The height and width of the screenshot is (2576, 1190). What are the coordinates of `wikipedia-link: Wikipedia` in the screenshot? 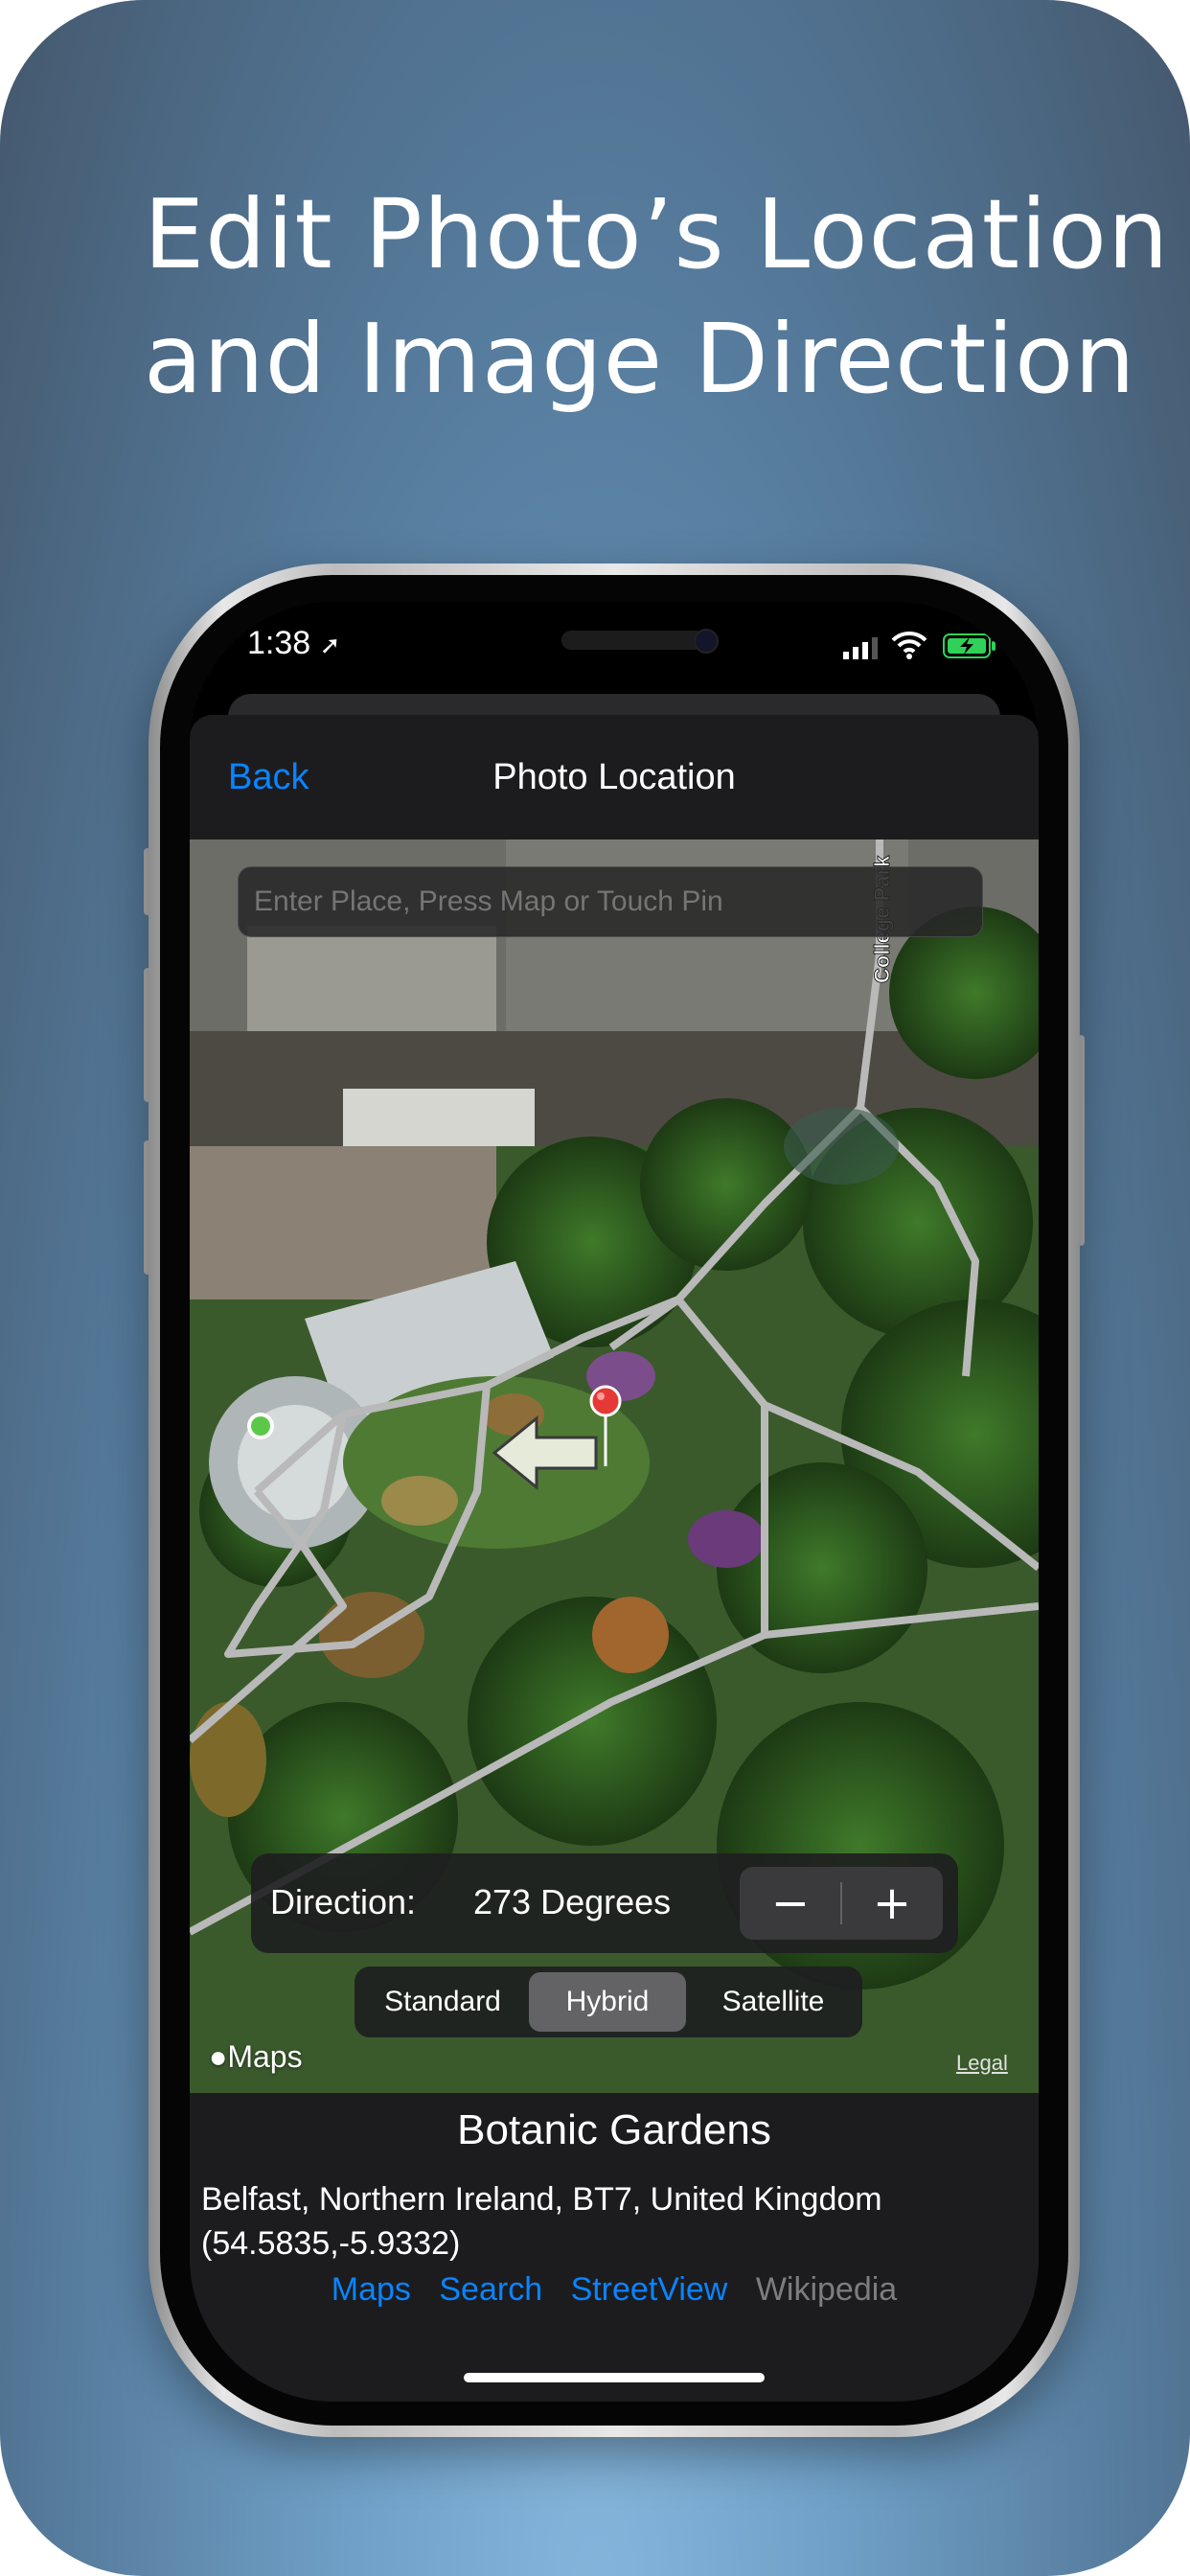 It's located at (826, 2289).